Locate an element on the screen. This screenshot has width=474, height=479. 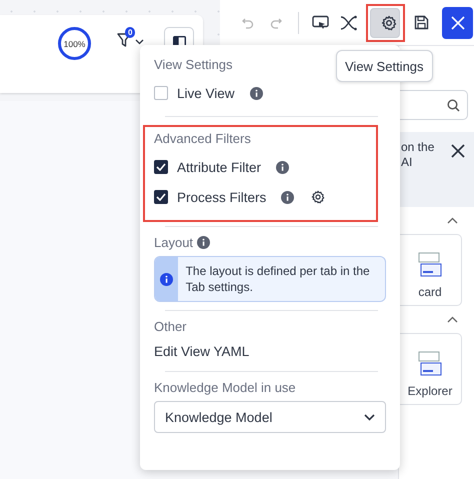
settings-button is located at coordinates (385, 23).